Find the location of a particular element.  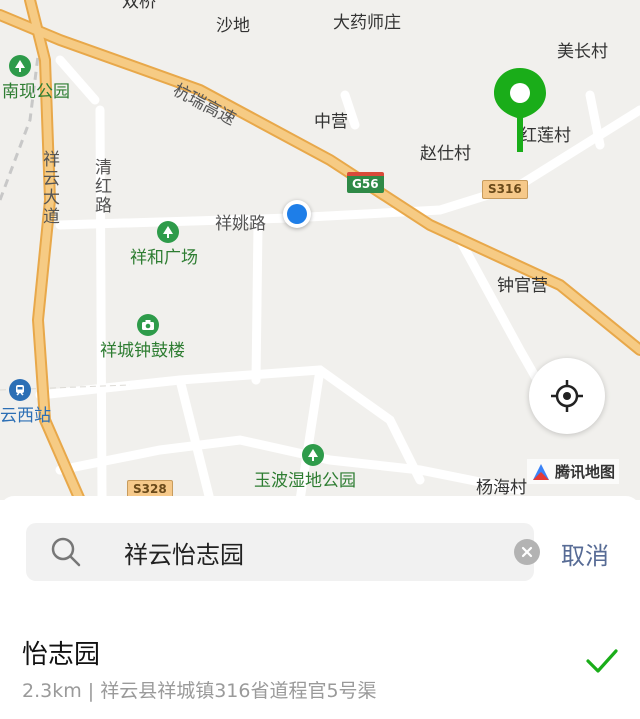

map-provider-logo: 腾讯地图 is located at coordinates (573, 471).